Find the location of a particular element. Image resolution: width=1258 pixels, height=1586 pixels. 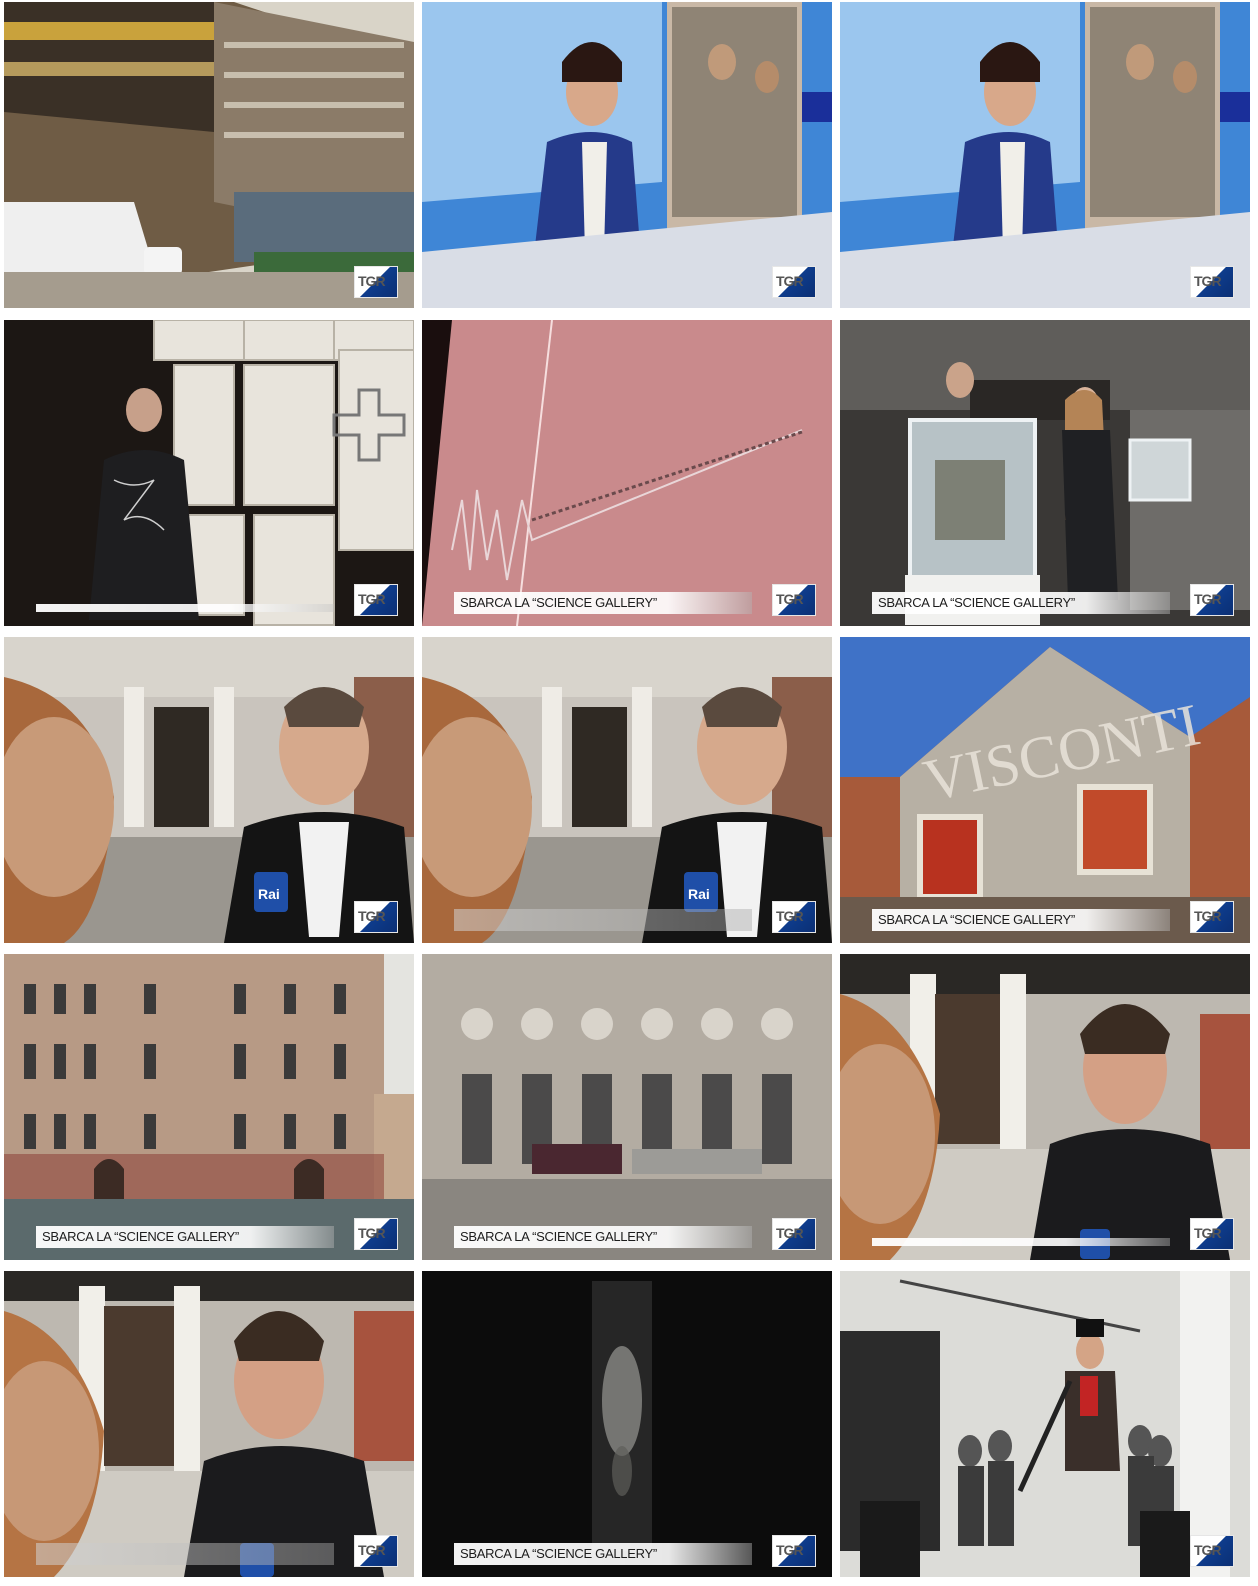

frame-5-pink-screen-graph: SBARCA LA “SCIENCE GALLERY” TGR is located at coordinates (627, 473).